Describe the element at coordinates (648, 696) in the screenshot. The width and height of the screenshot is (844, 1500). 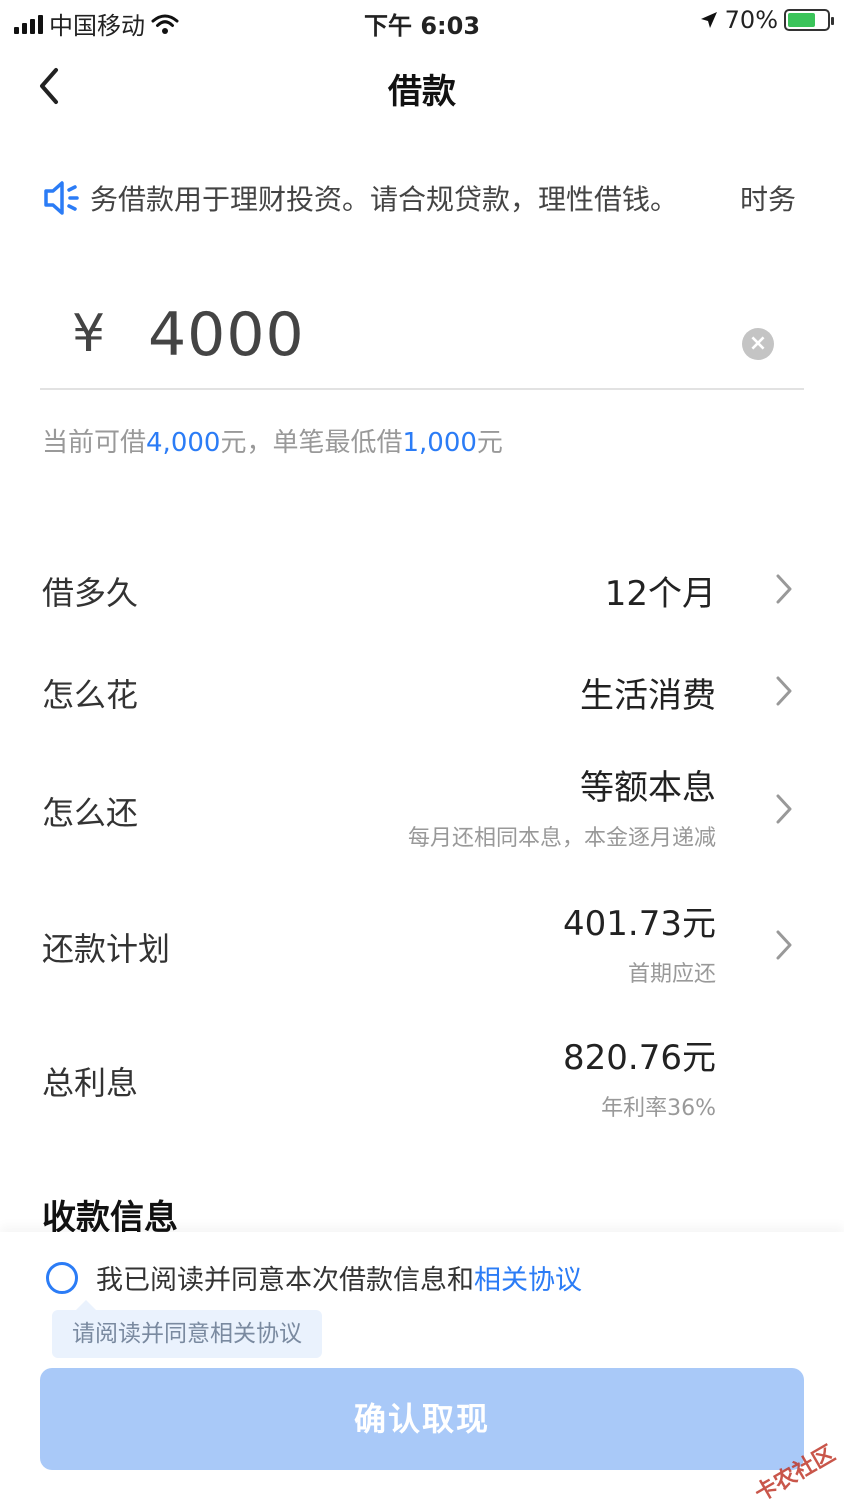
I see `row-purpose-value: 生活消费` at that location.